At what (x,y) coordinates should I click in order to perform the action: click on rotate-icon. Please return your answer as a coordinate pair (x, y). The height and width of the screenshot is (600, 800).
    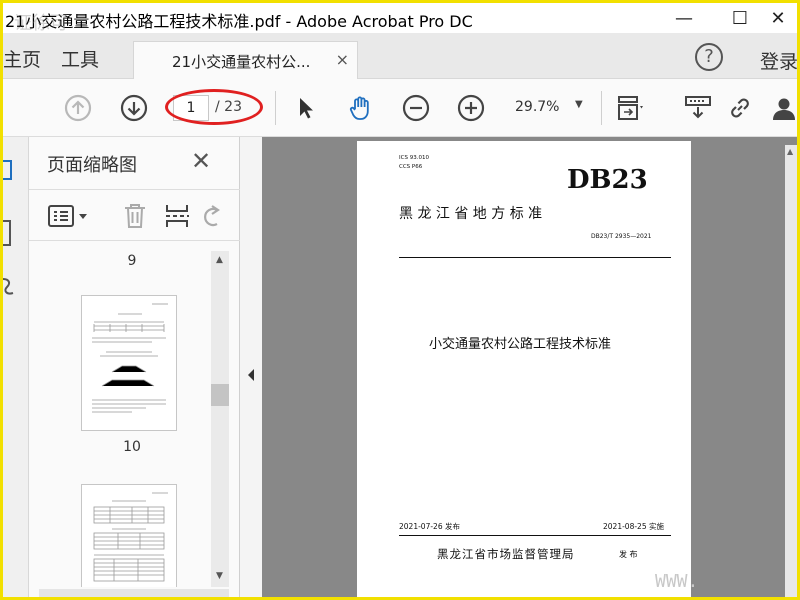
    Looking at the image, I should click on (213, 218).